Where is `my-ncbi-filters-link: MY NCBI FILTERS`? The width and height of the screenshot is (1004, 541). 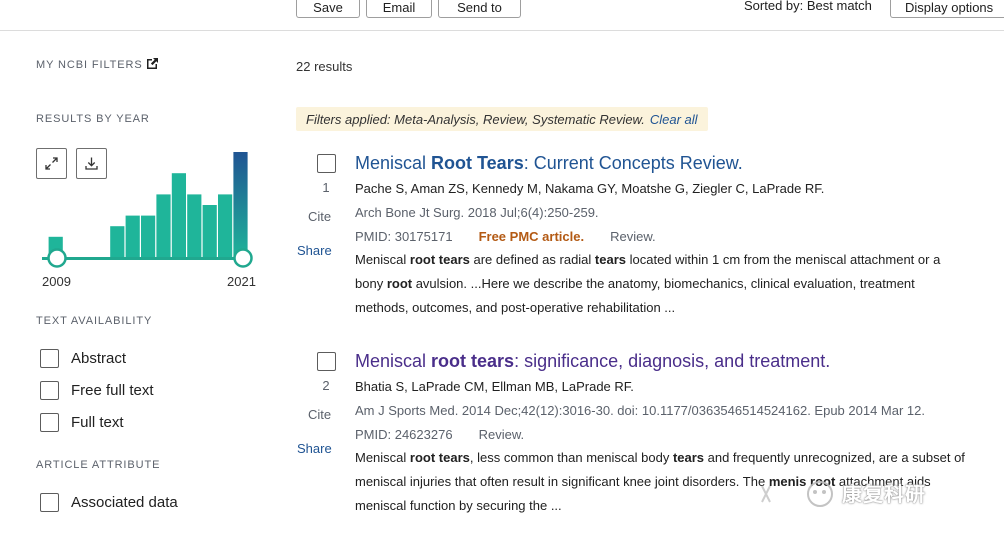
my-ncbi-filters-link: MY NCBI FILTERS is located at coordinates (89, 65).